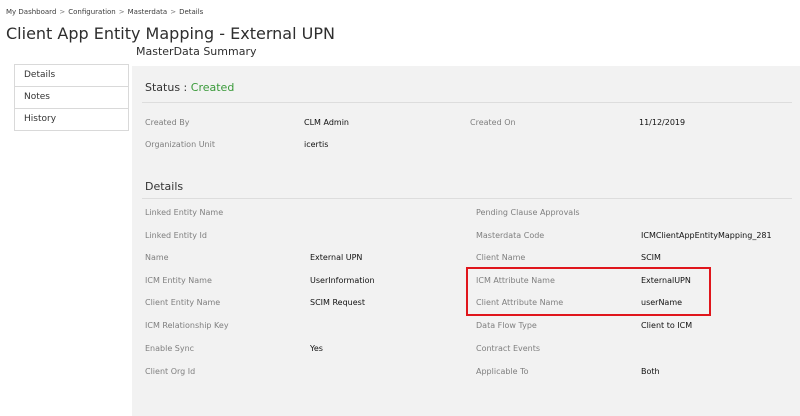  Describe the element at coordinates (191, 12) in the screenshot. I see `breadcrumb-current: Details` at that location.